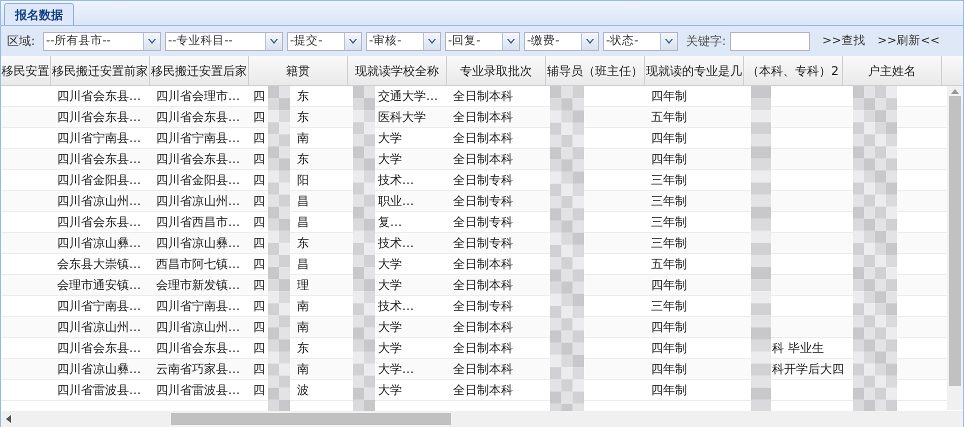 This screenshot has width=964, height=427. What do you see at coordinates (844, 41) in the screenshot?
I see `search-link: >>查找` at bounding box center [844, 41].